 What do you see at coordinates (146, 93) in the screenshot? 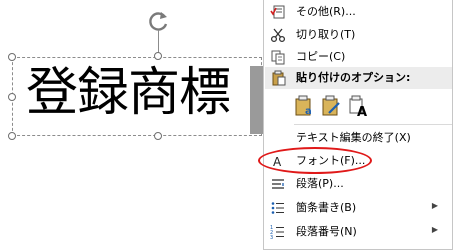
I see `text-box-content: 登録商標` at bounding box center [146, 93].